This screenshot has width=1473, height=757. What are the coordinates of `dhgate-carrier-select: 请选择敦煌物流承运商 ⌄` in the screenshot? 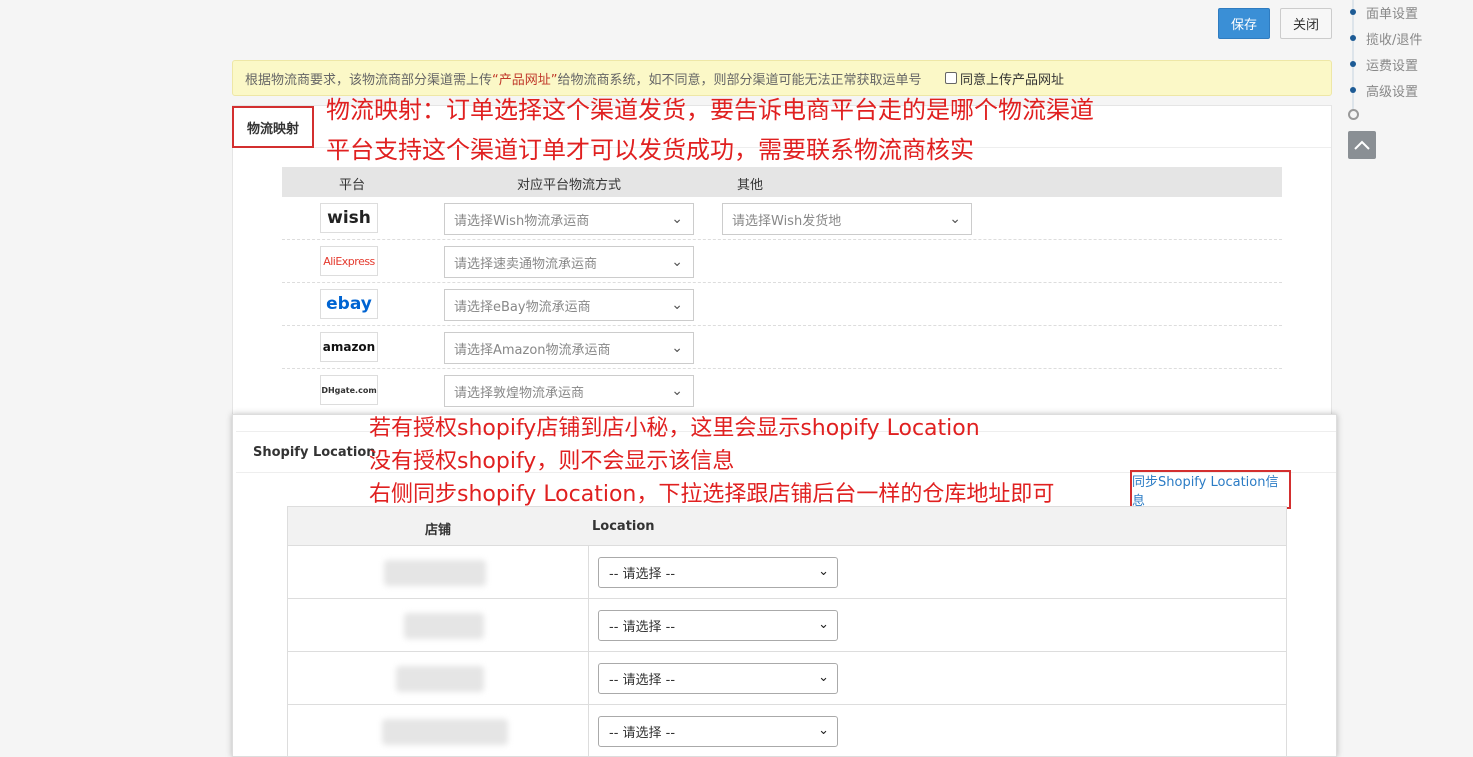 It's located at (569, 391).